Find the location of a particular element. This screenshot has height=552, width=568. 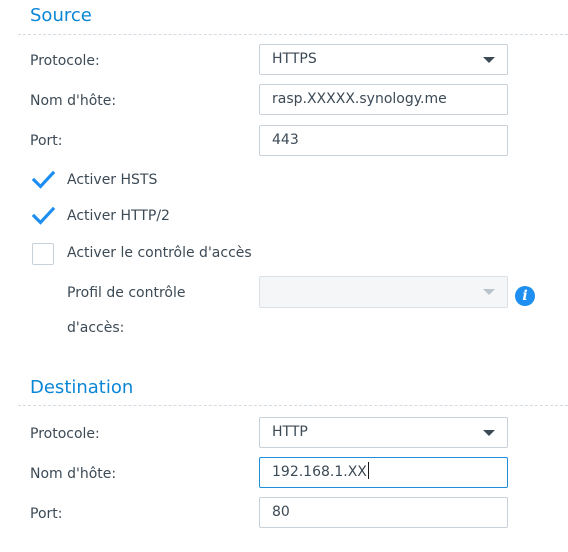

access-profile-select is located at coordinates (383, 292).